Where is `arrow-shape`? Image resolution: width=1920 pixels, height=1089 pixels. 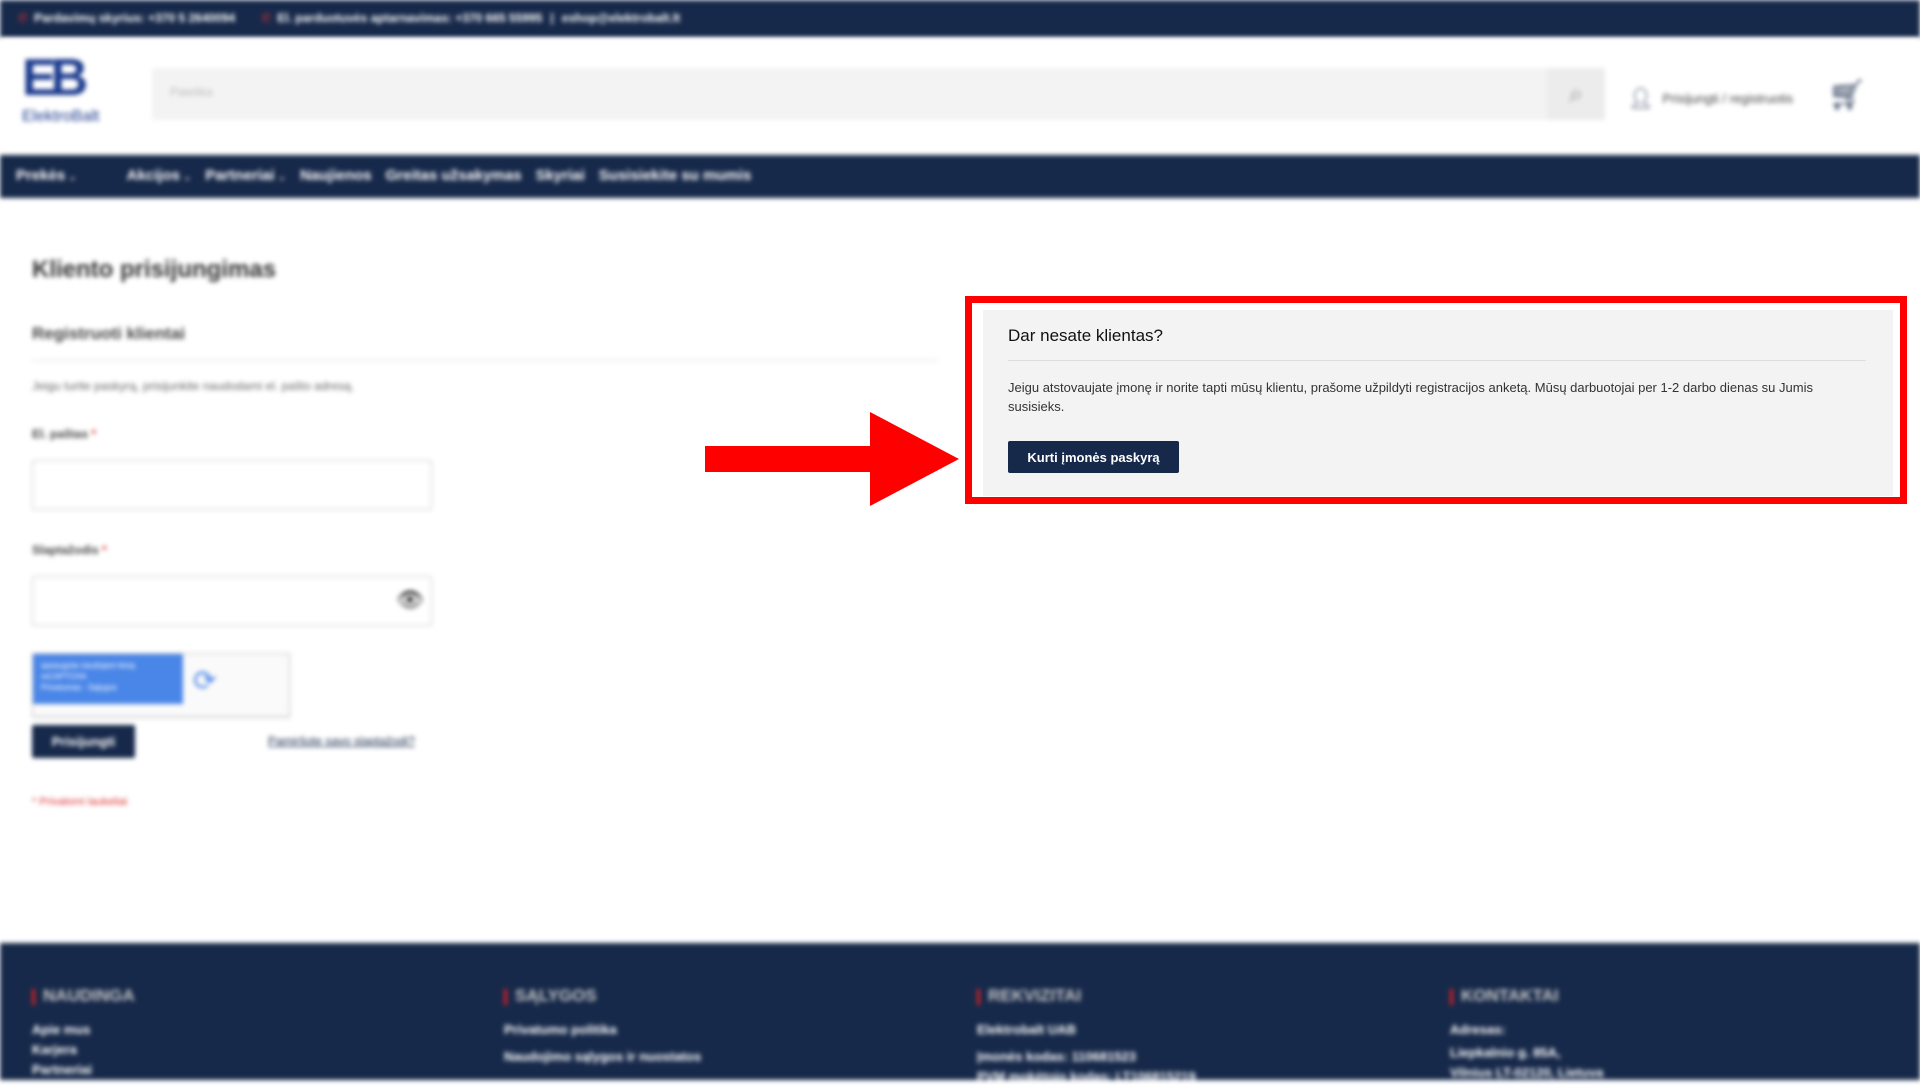
arrow-shape is located at coordinates (832, 459).